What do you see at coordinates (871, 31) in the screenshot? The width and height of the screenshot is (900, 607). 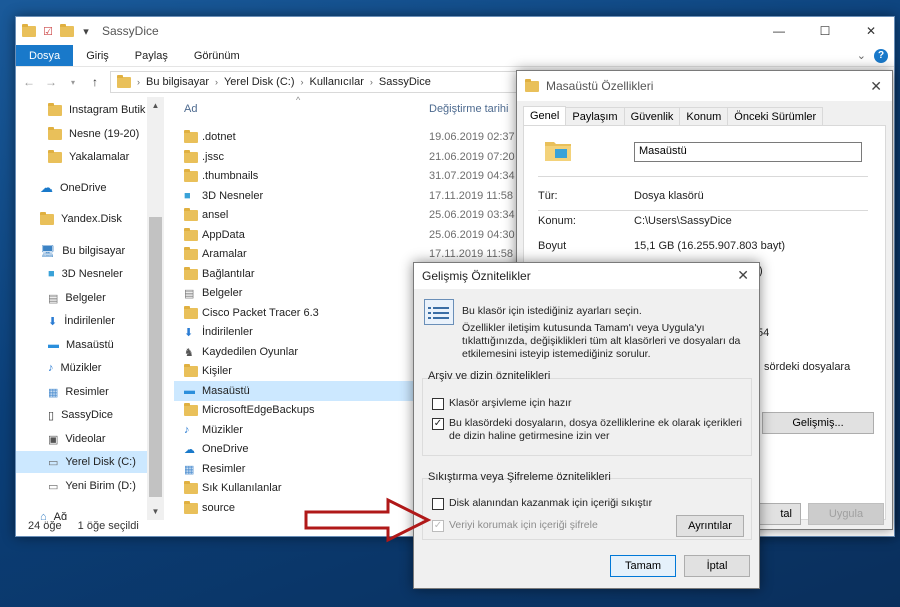 I see `close-button: ✕` at bounding box center [871, 31].